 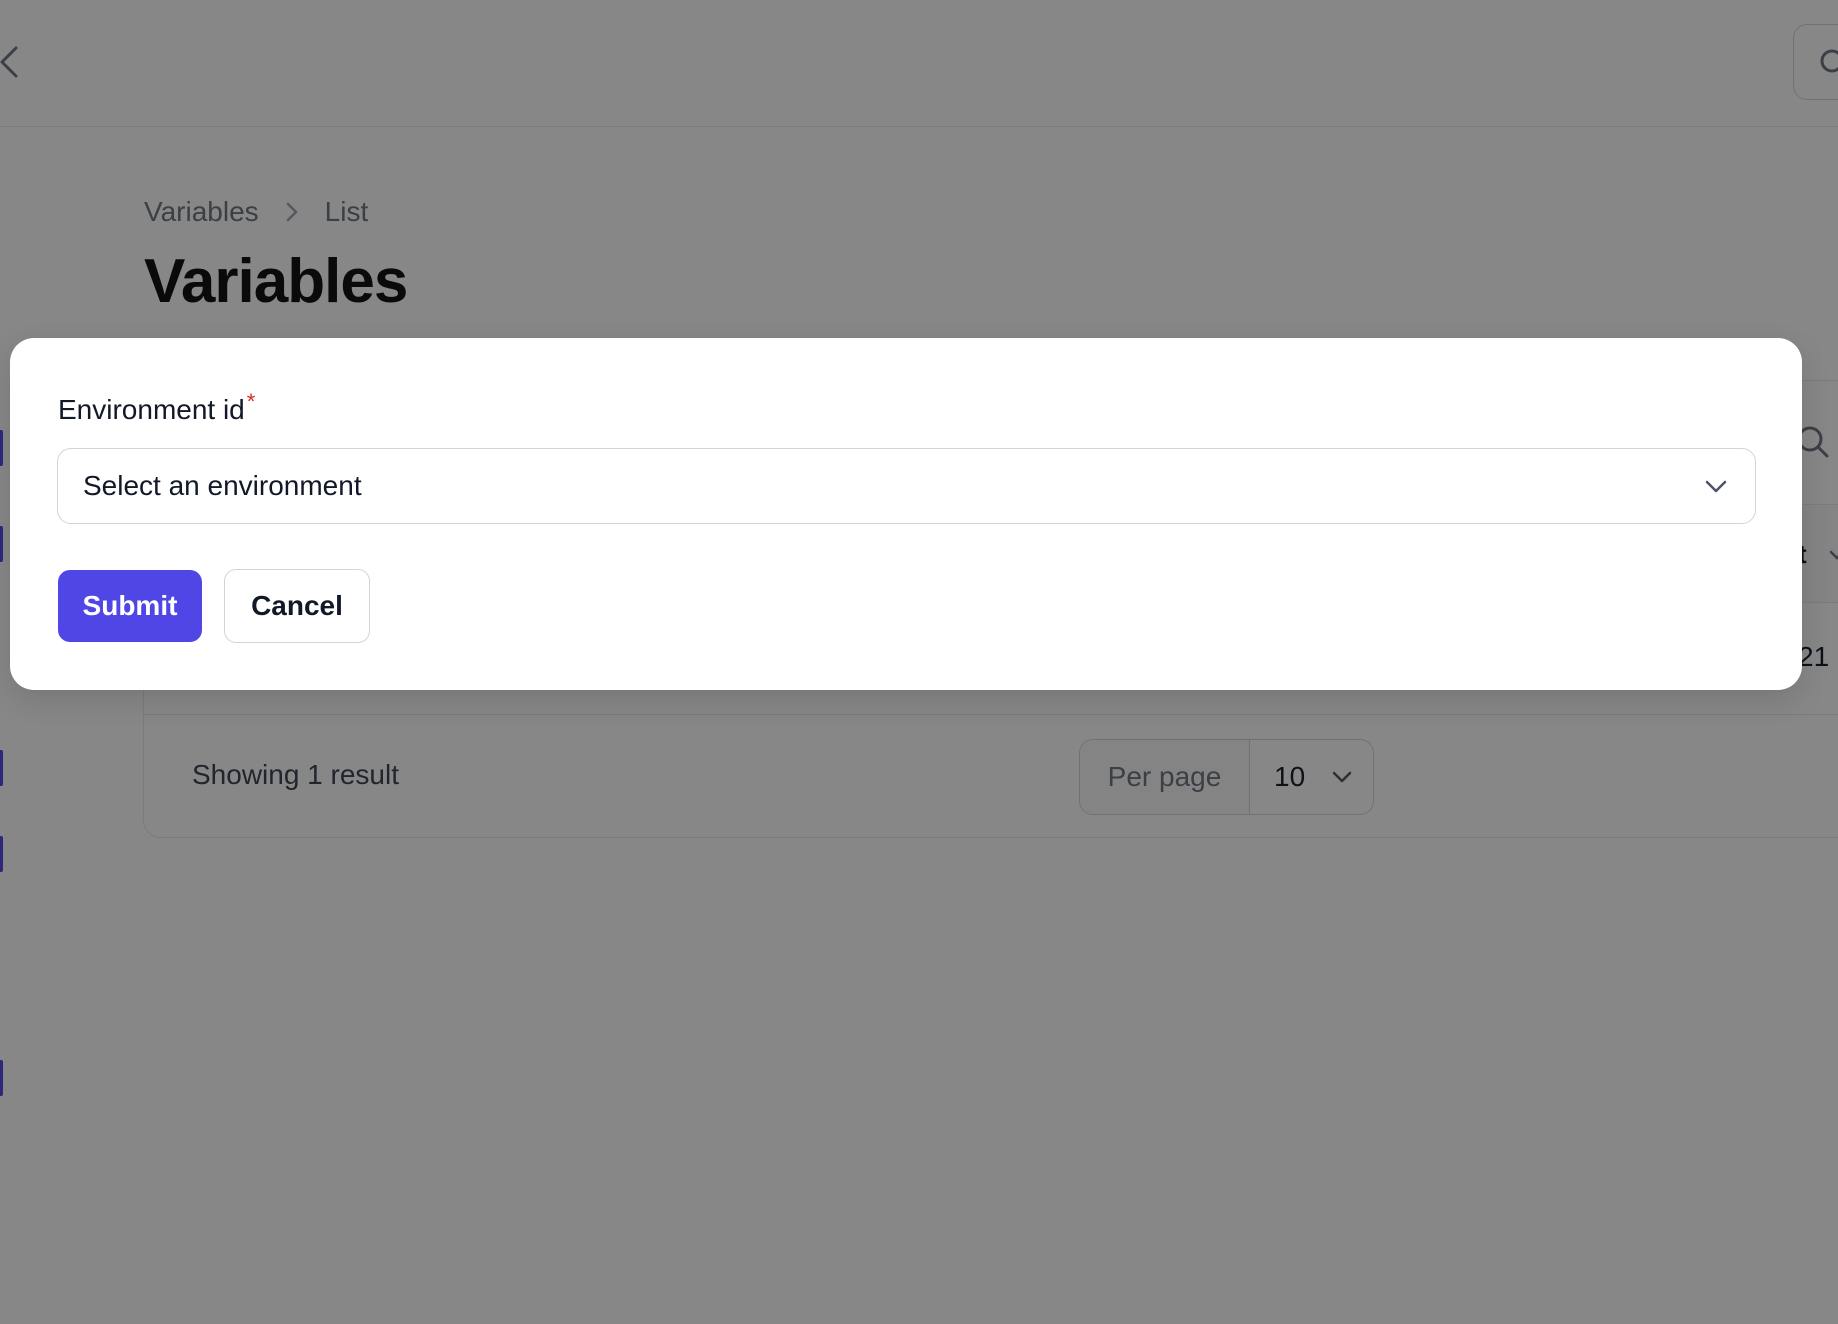 I want to click on field-label-text: Environment id, so click(x=151, y=409).